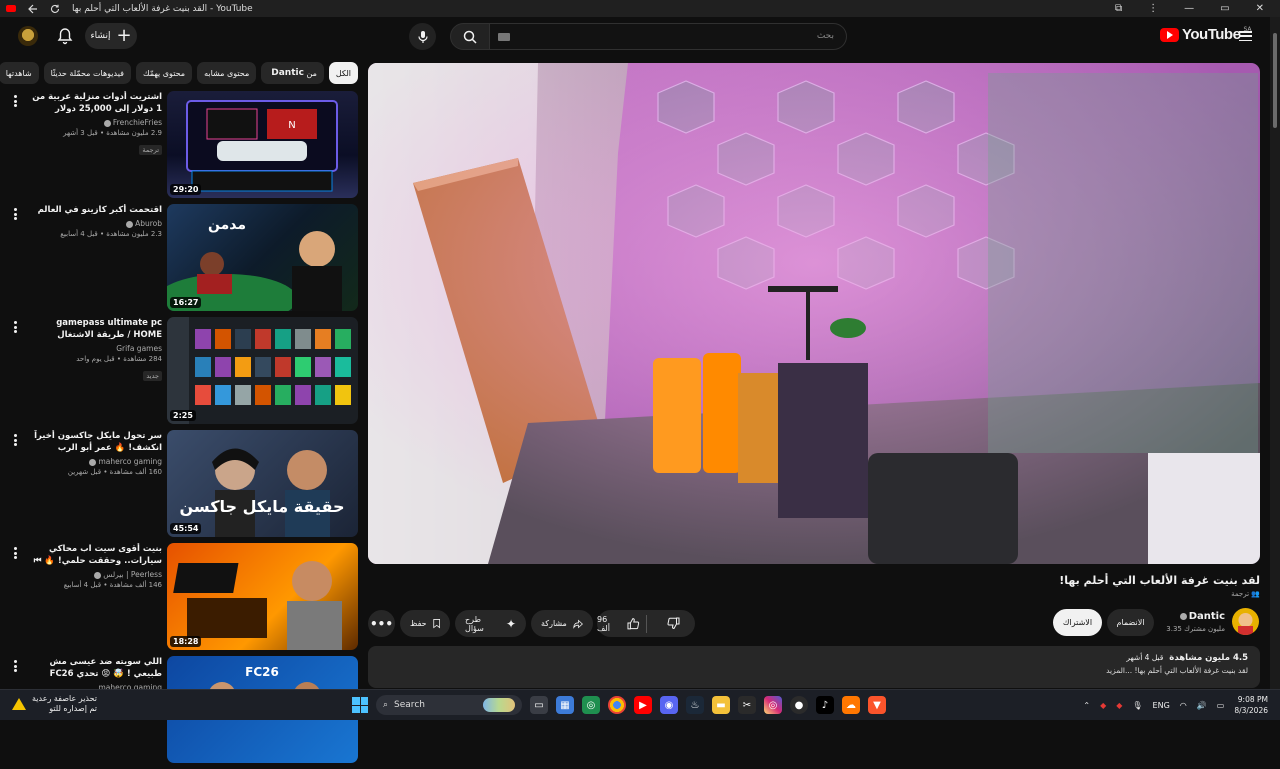 The width and height of the screenshot is (1280, 769). What do you see at coordinates (1202, 705) in the screenshot?
I see `volume-icon: 🔊` at bounding box center [1202, 705].